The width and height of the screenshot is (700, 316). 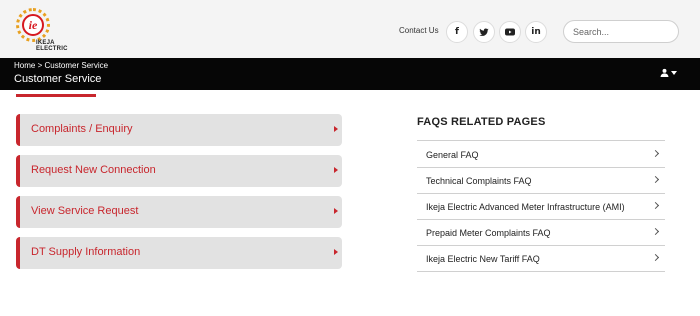 What do you see at coordinates (541, 181) in the screenshot?
I see `faq-link-technical-complaints: Technical Complaints FAQ` at bounding box center [541, 181].